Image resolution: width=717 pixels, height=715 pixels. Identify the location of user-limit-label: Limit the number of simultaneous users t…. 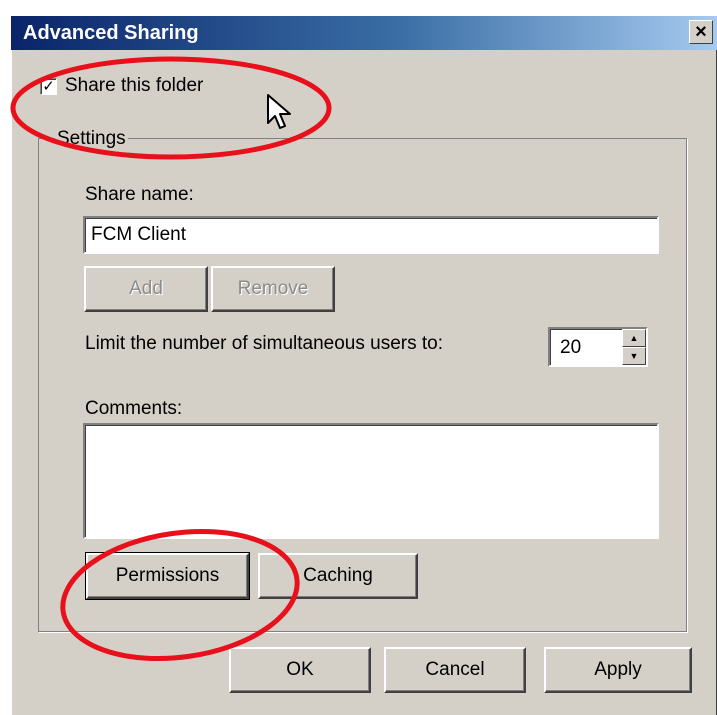
(264, 343).